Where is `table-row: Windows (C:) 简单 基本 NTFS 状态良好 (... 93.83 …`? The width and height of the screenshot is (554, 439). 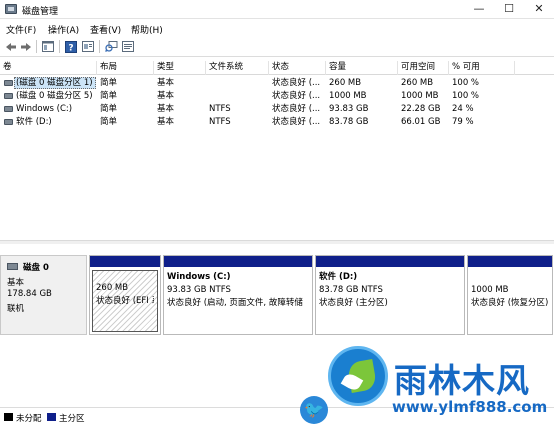 table-row: Windows (C:) 简单 基本 NTFS 状态良好 (... 93.83 … is located at coordinates (277, 109).